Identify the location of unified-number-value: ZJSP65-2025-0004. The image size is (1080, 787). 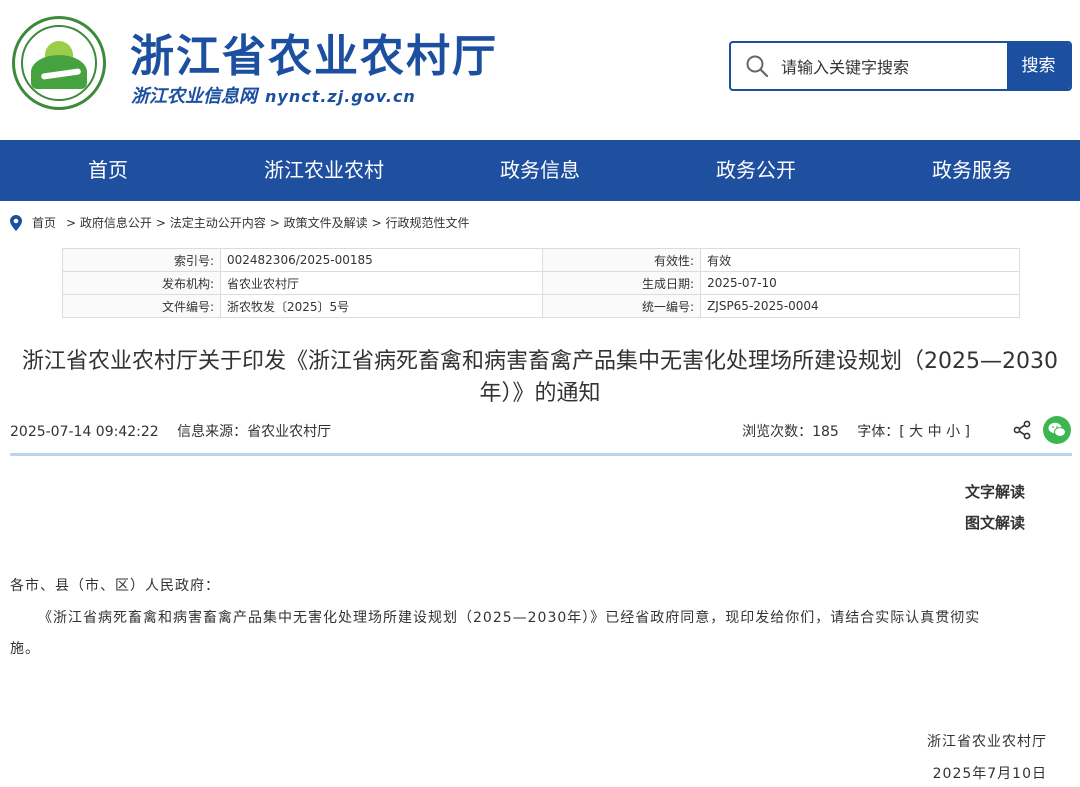
(860, 306).